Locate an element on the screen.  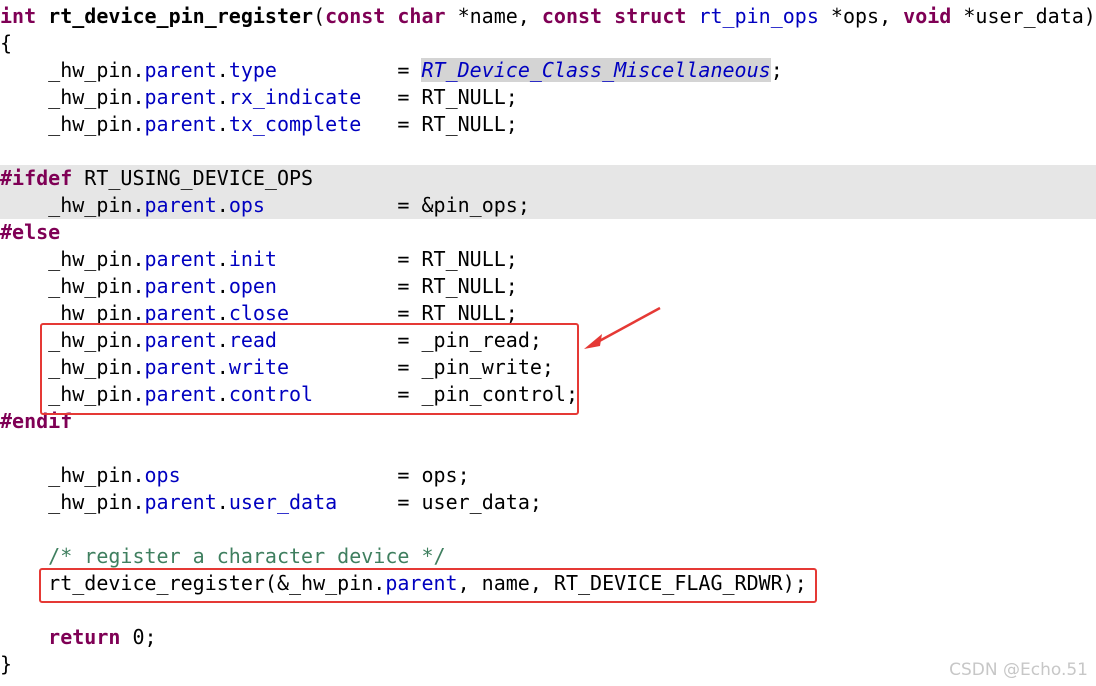
preproc-else: #else is located at coordinates (30, 232).